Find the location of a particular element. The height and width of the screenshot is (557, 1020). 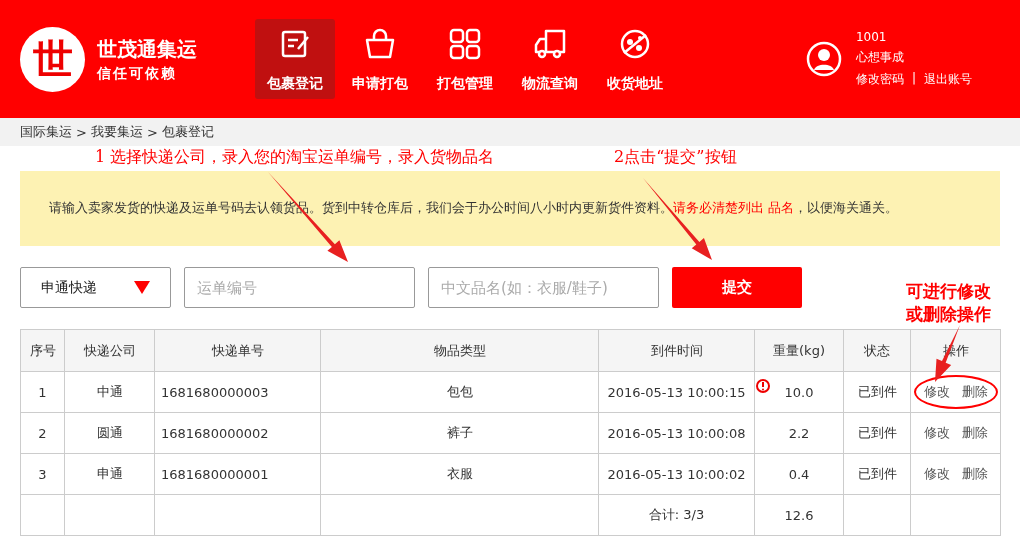

instruction-text: 1 选择快递公司，录入您的淘宝运单编号，录入货物品名 is located at coordinates (295, 157).